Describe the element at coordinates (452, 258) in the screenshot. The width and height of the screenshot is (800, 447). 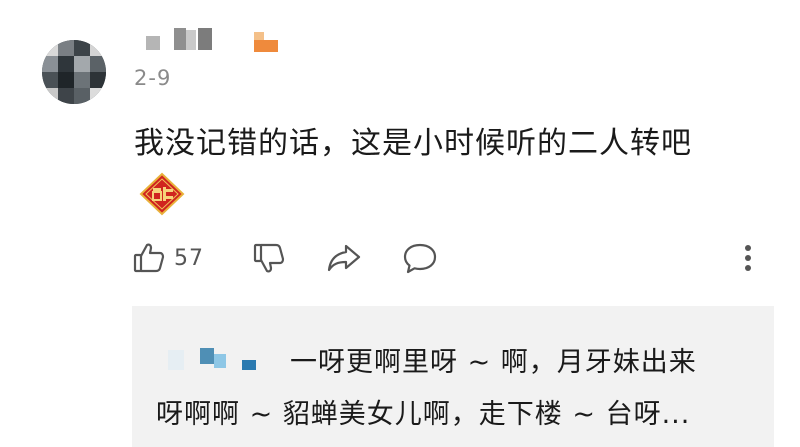
I see `comment-actions: 57` at that location.